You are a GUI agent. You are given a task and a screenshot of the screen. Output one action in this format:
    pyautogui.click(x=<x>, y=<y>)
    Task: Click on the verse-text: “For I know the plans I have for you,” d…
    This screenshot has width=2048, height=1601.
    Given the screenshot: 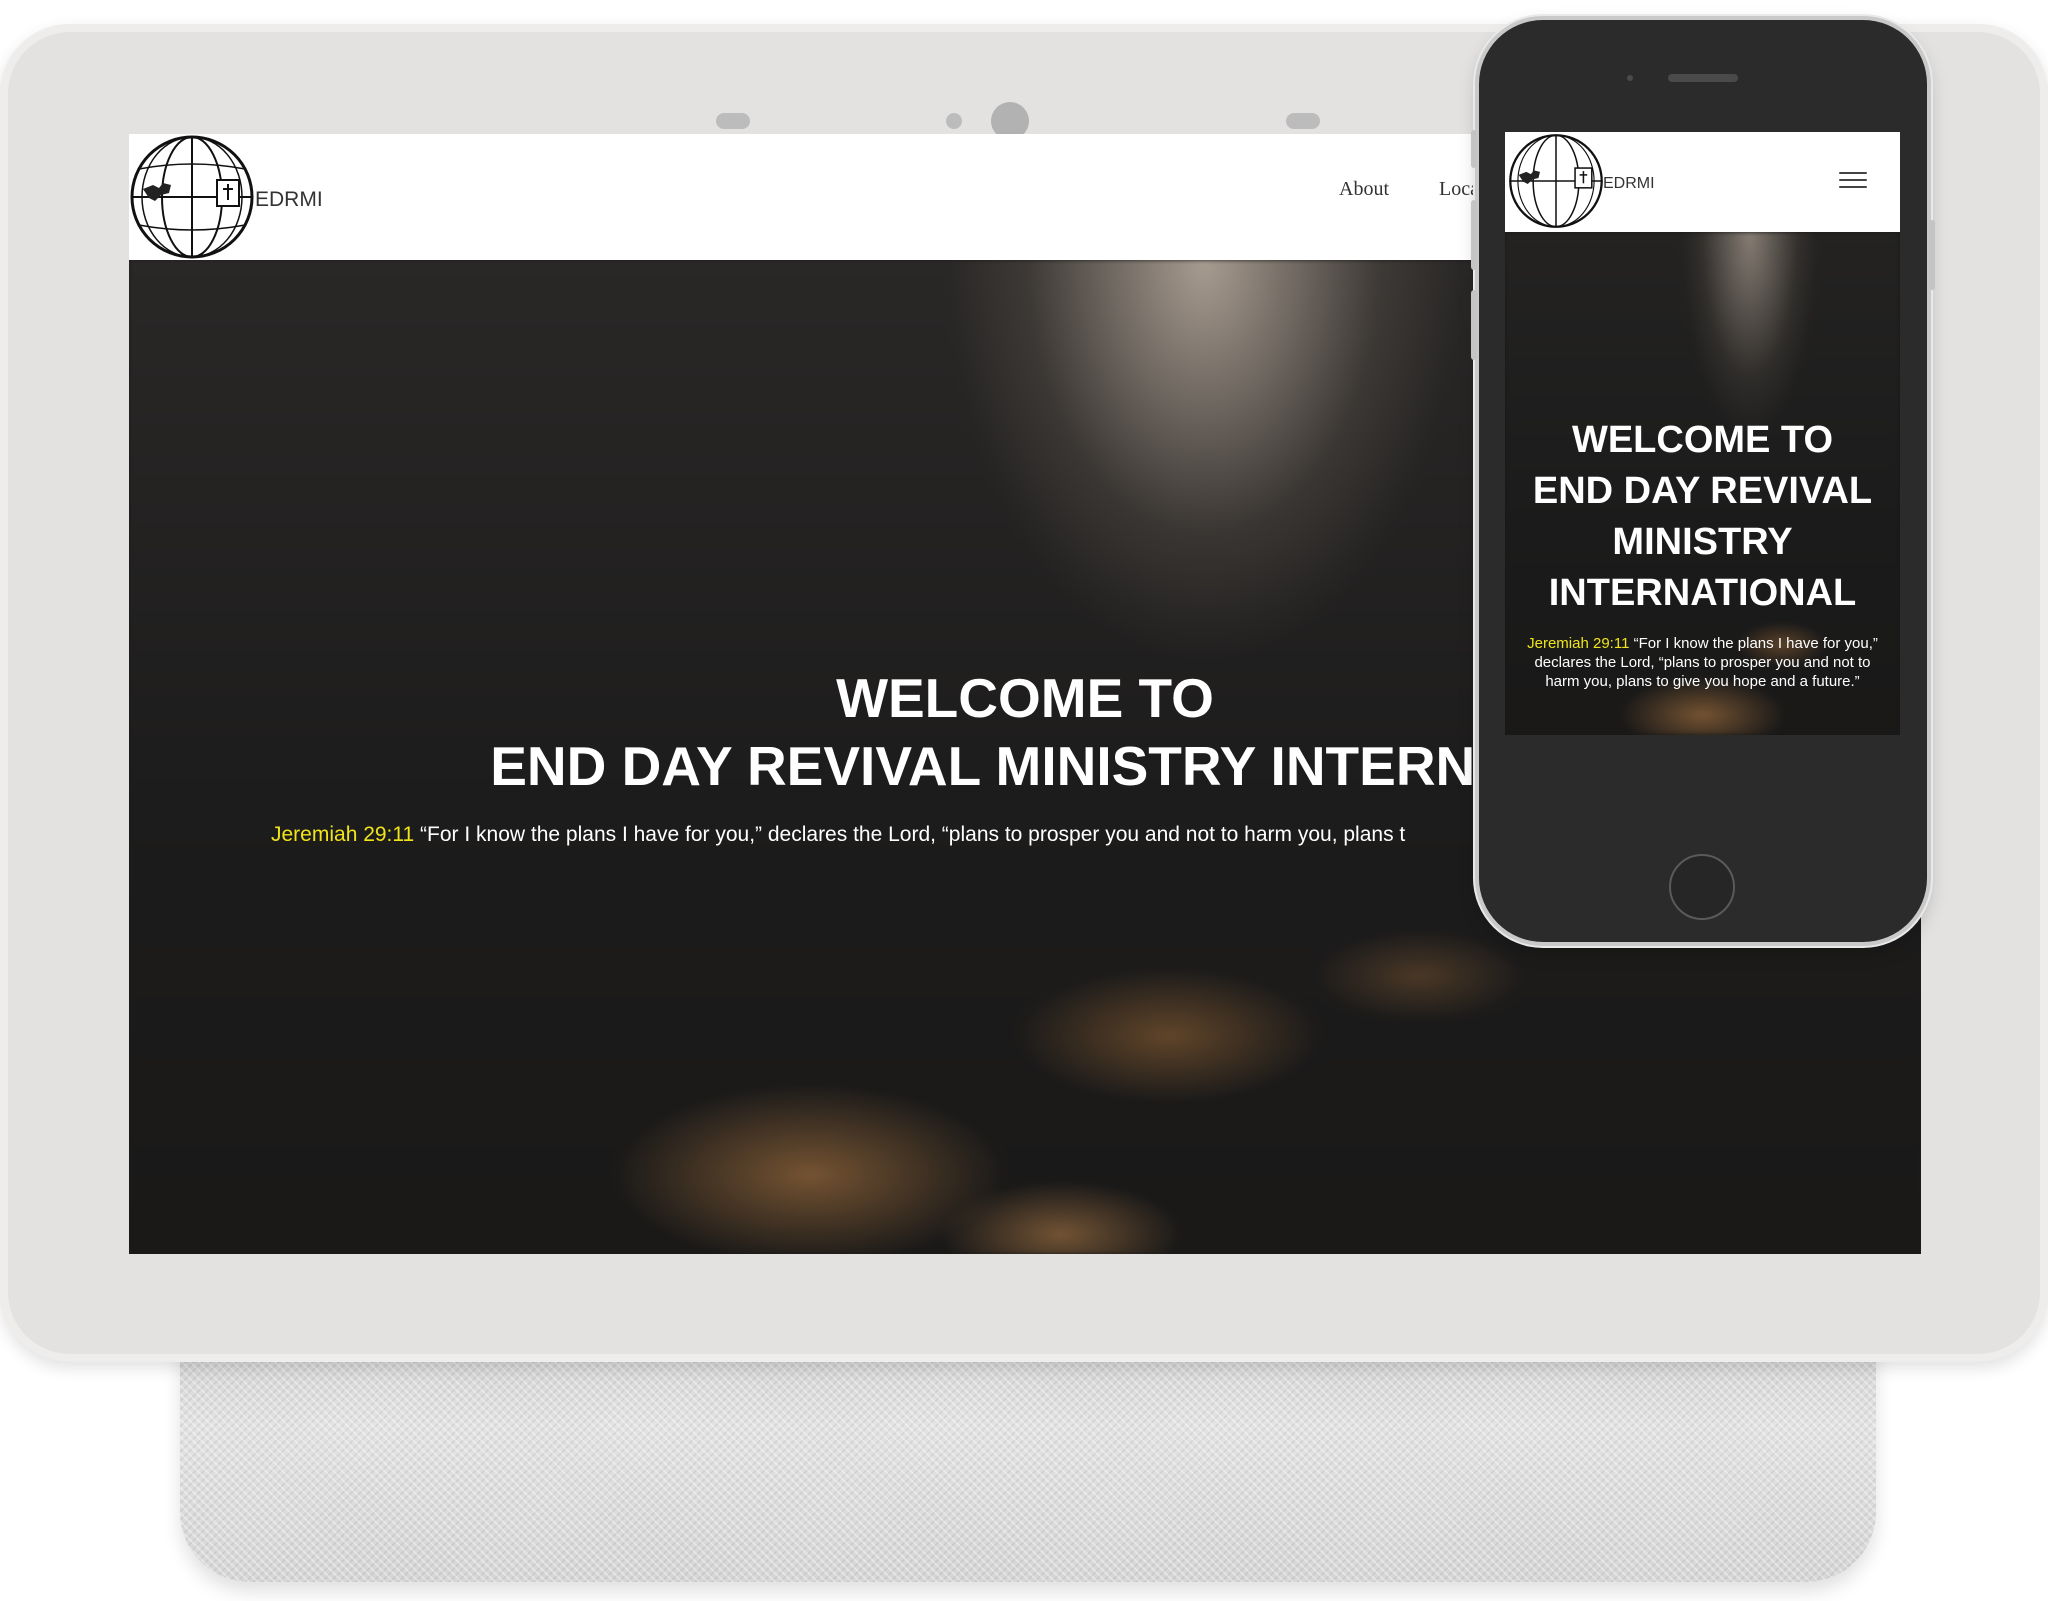 What is the action you would take?
    pyautogui.click(x=910, y=834)
    